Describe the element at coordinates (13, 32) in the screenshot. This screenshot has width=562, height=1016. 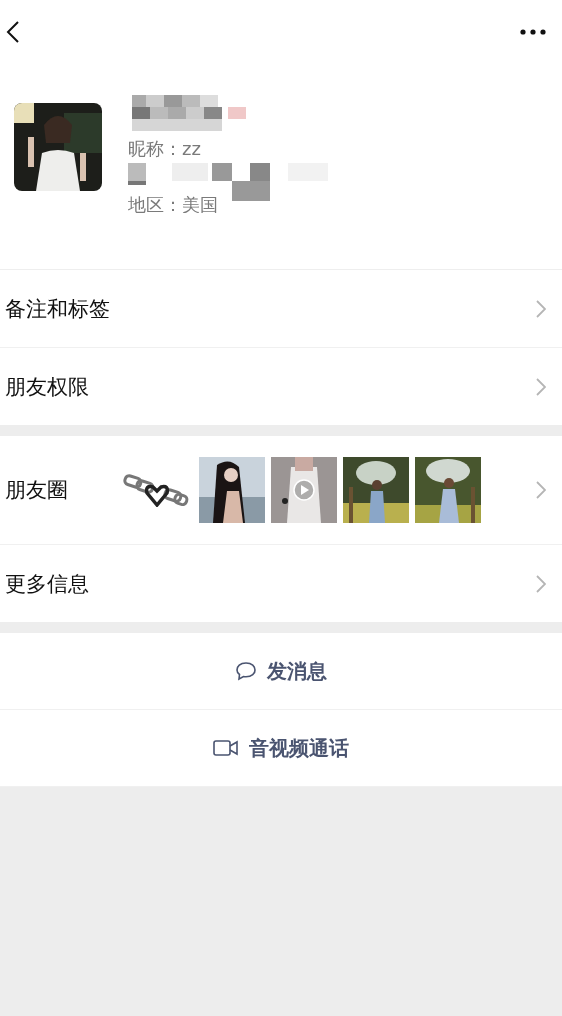
I see `back-icon` at that location.